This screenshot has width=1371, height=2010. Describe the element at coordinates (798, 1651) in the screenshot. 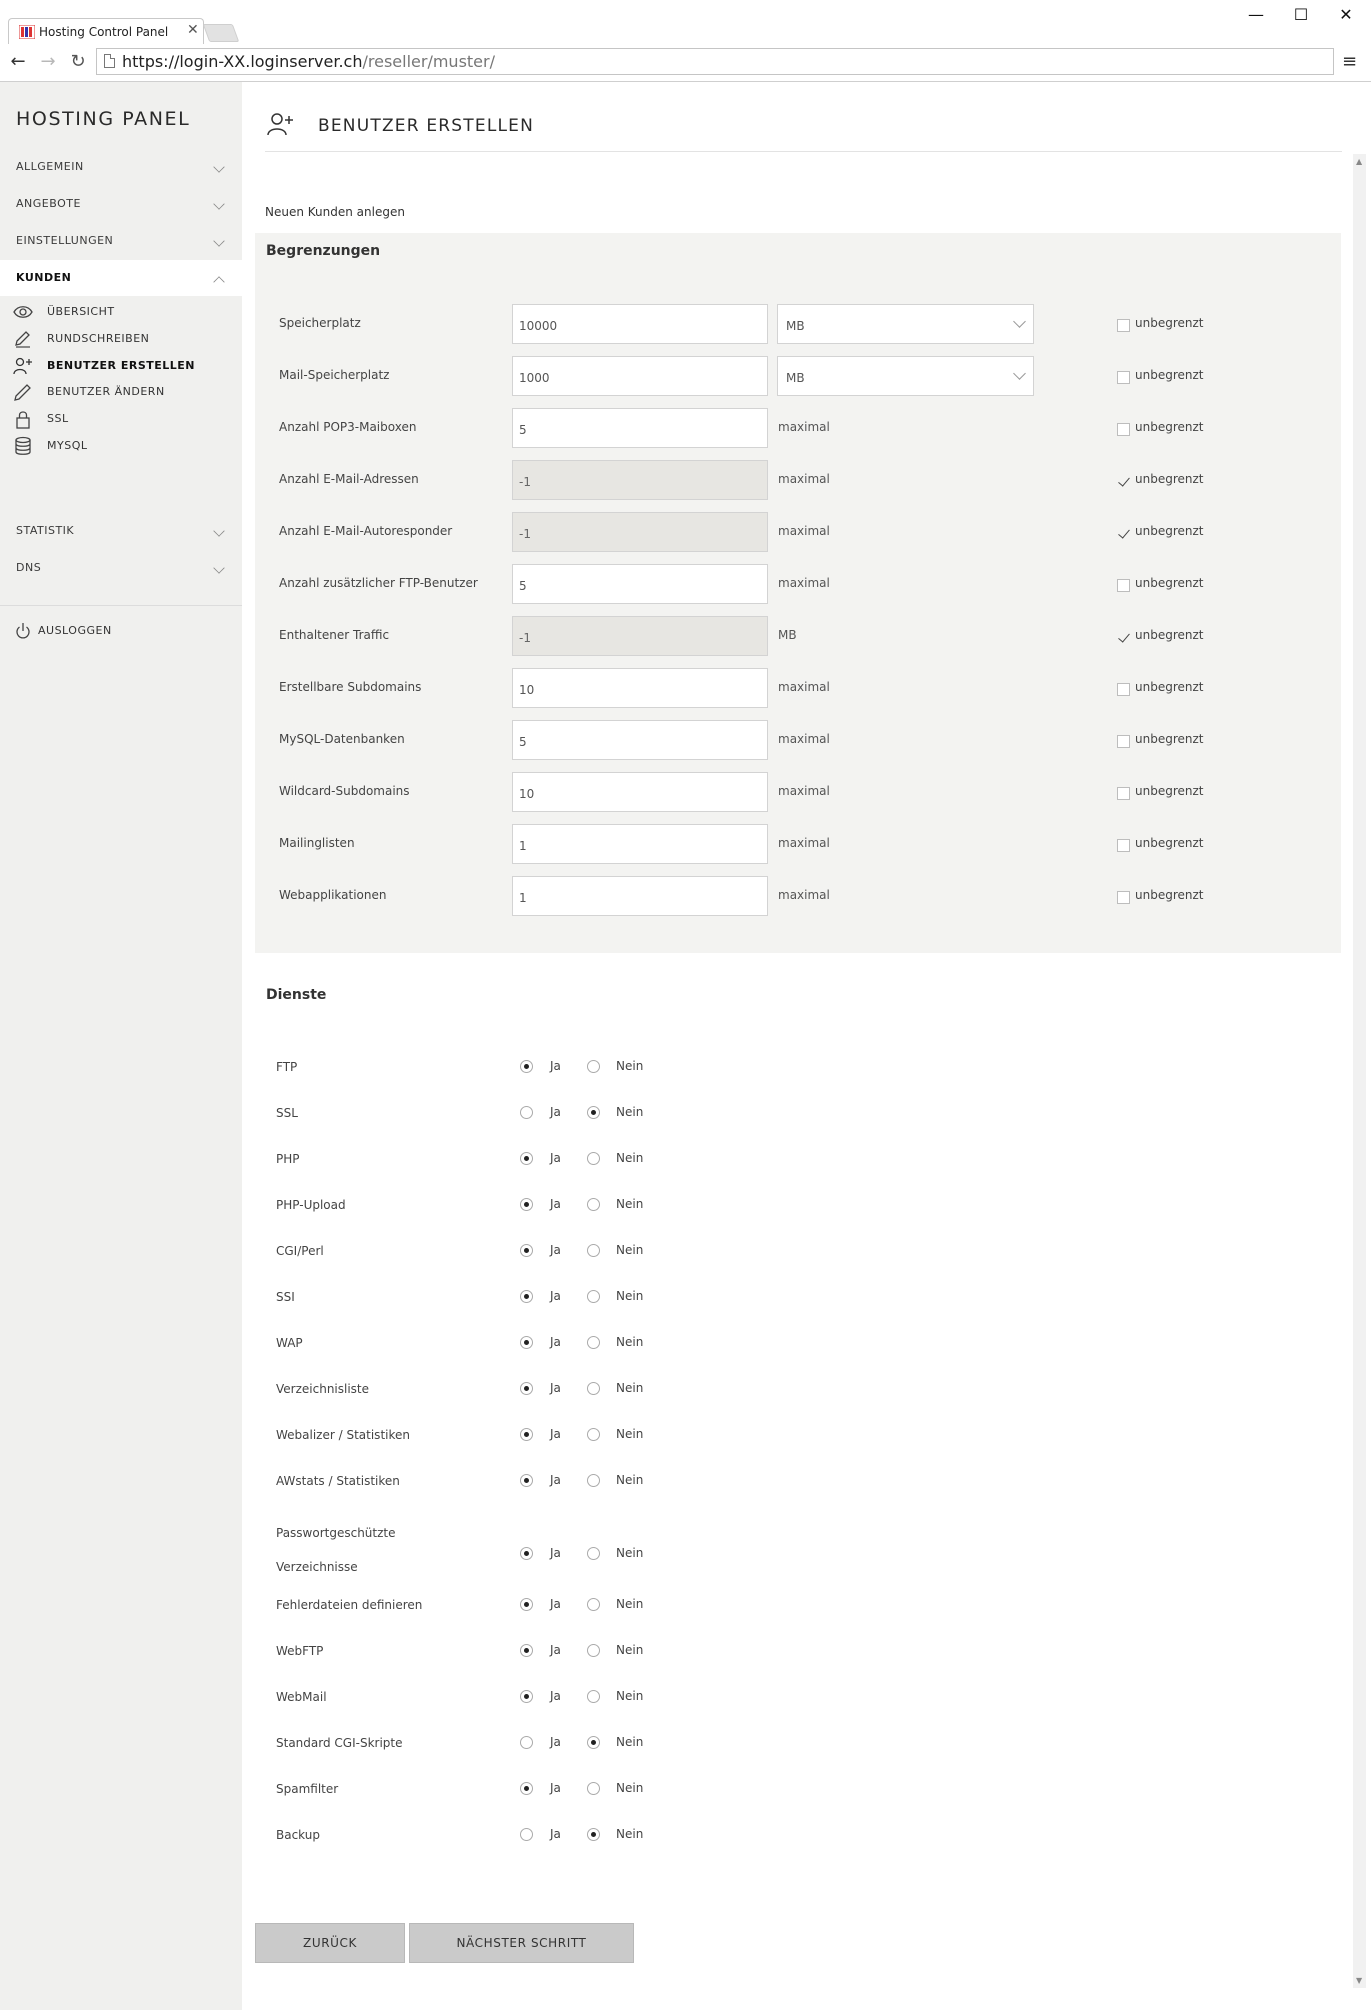

I see `service-row: WebFTP Ja Nein` at that location.